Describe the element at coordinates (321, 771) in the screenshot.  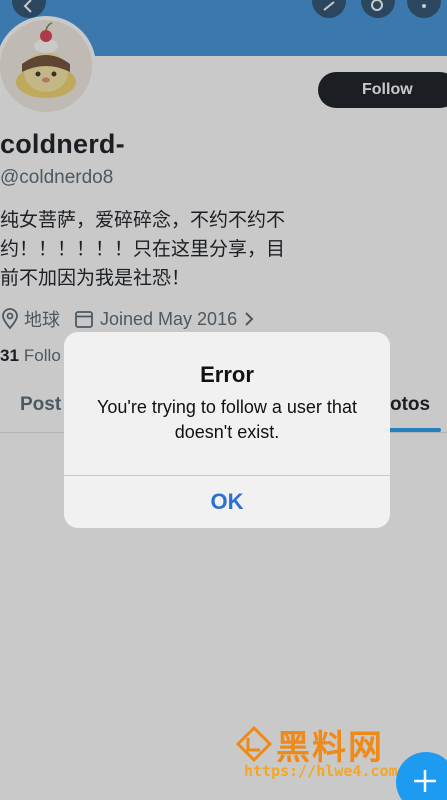
I see `watermark-url: https://hlwe4.com` at that location.